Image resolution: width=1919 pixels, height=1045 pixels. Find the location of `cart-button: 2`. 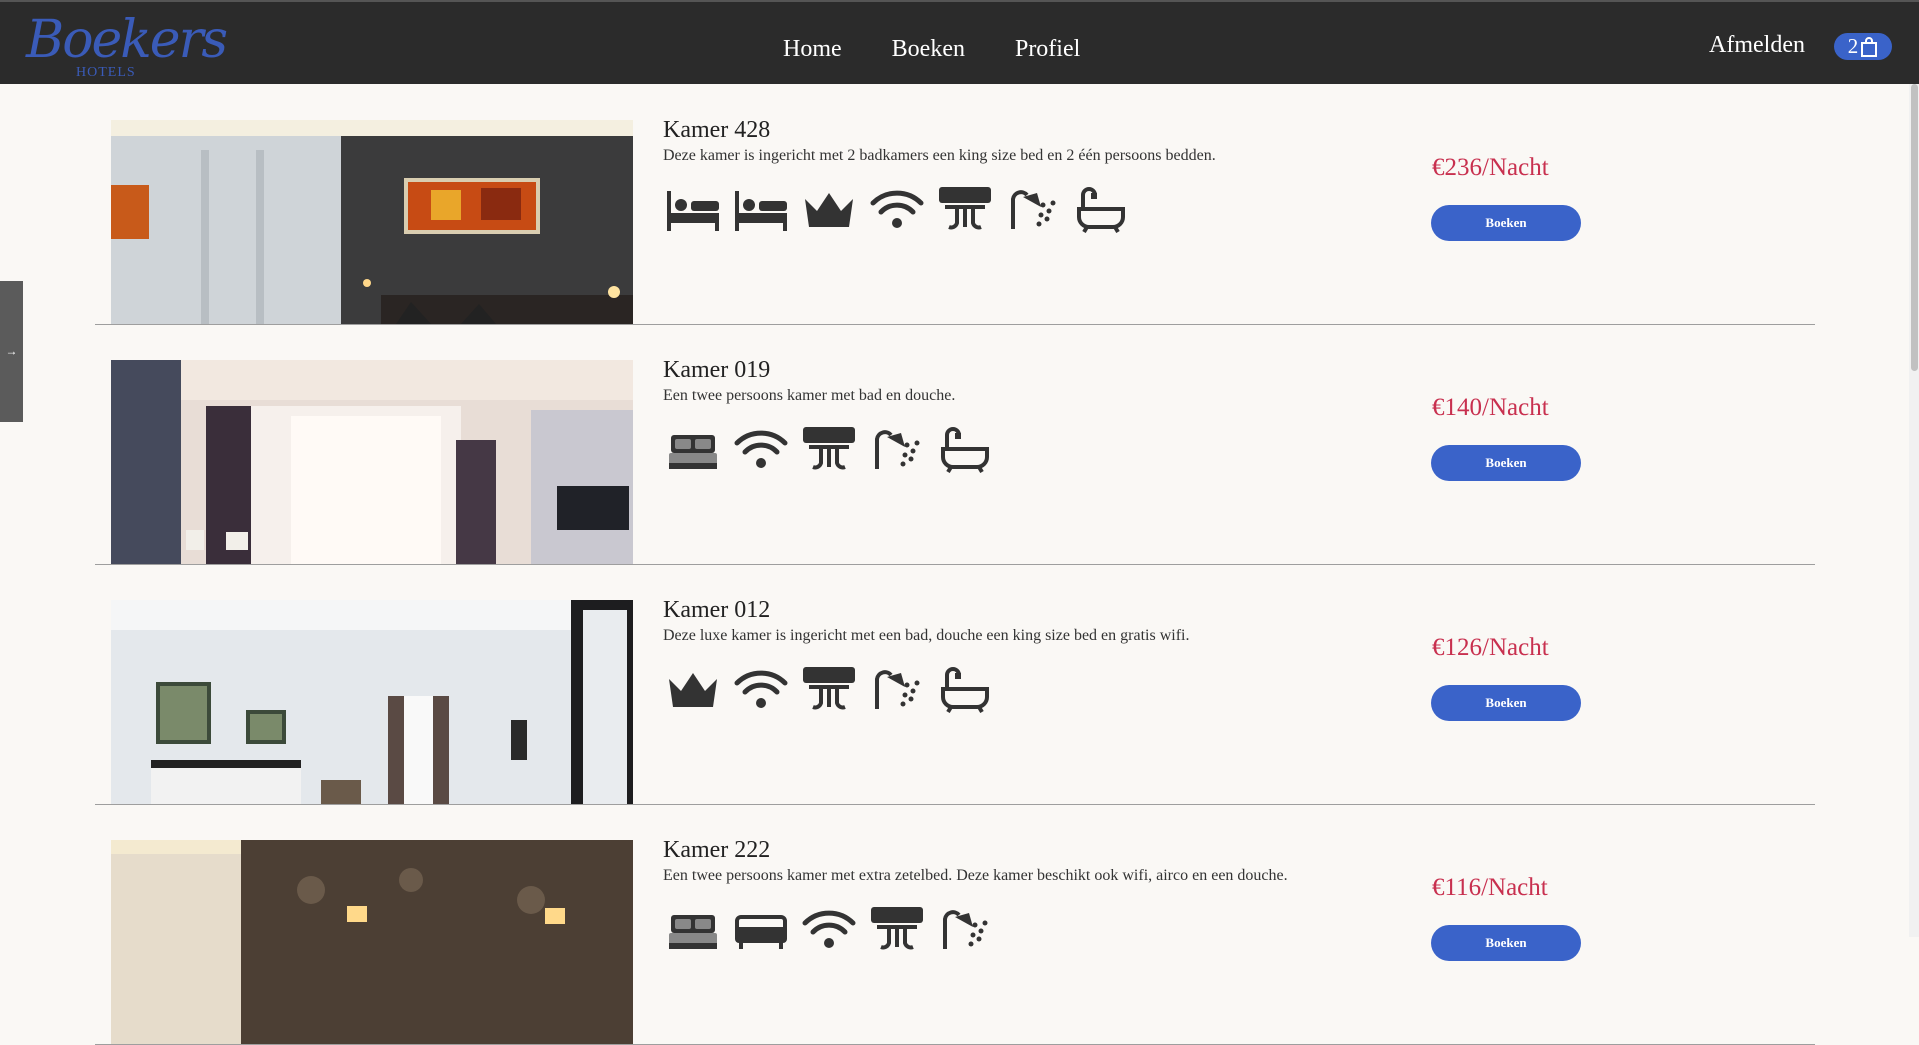

cart-button: 2 is located at coordinates (1863, 46).